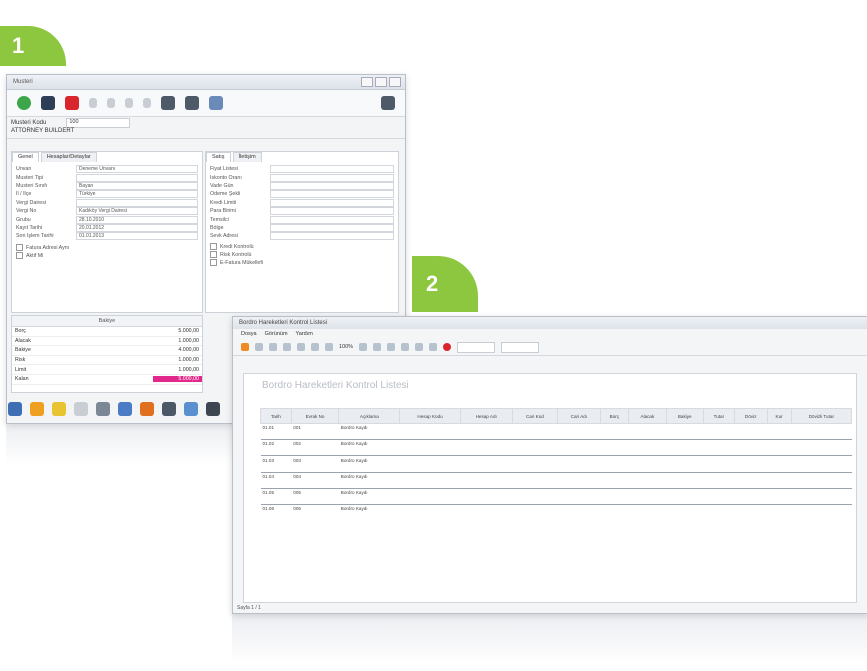 The height and width of the screenshot is (671, 867). What do you see at coordinates (24, 103) in the screenshot?
I see `add-icon` at bounding box center [24, 103].